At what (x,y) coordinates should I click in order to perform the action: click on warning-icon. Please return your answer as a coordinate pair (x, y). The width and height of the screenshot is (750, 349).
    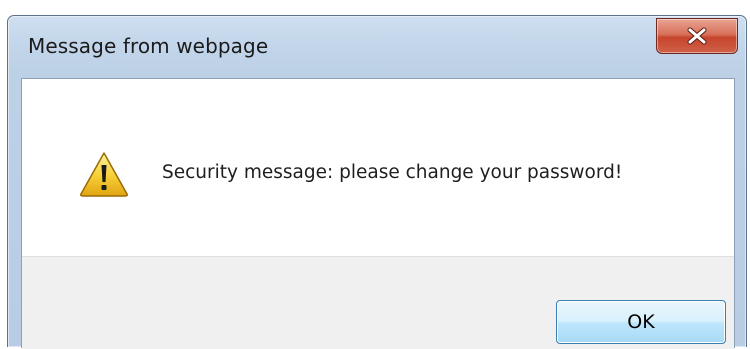
    Looking at the image, I should click on (104, 174).